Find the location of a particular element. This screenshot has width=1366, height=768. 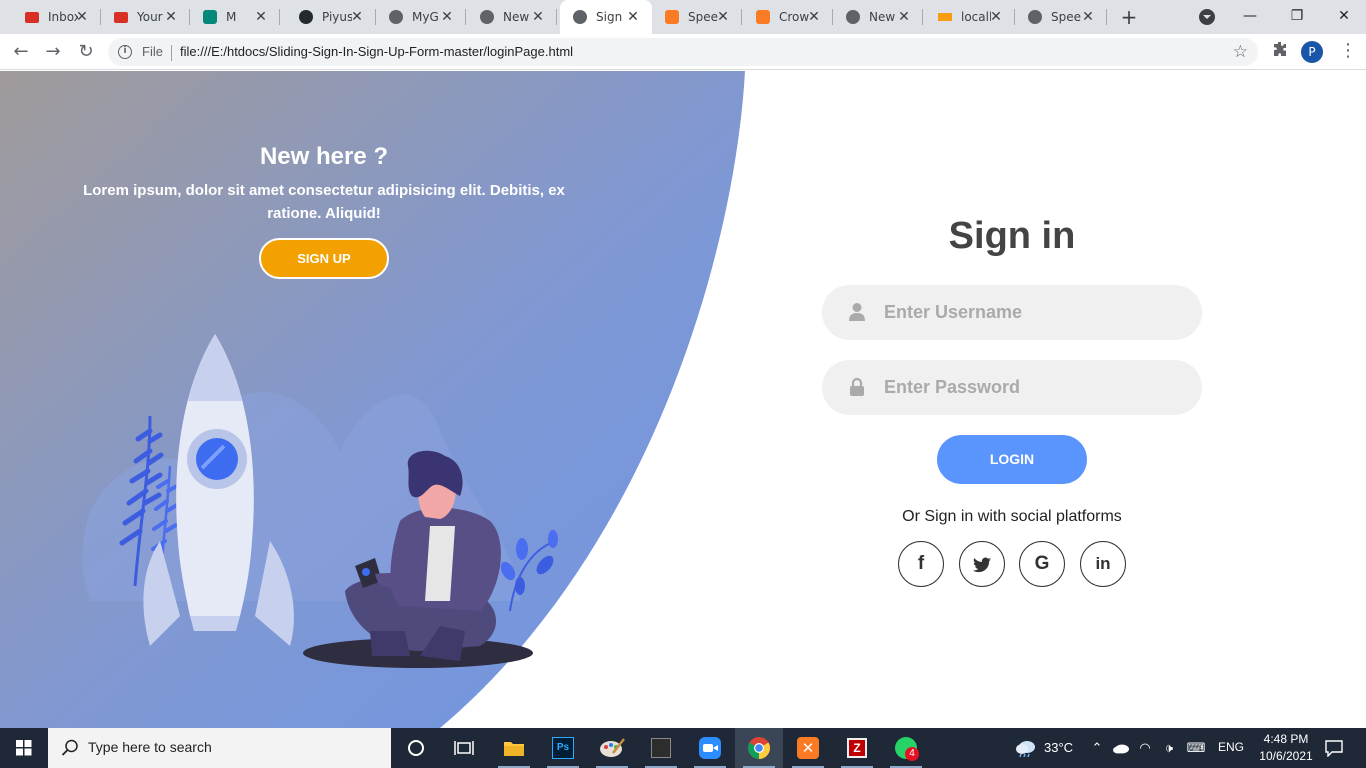

user-icon is located at coordinates (857, 312).